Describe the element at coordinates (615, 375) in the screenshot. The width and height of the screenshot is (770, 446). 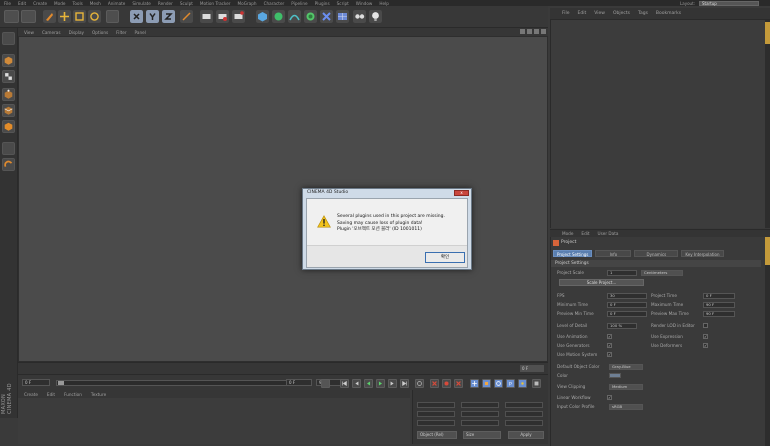
I see `color-swatch` at that location.